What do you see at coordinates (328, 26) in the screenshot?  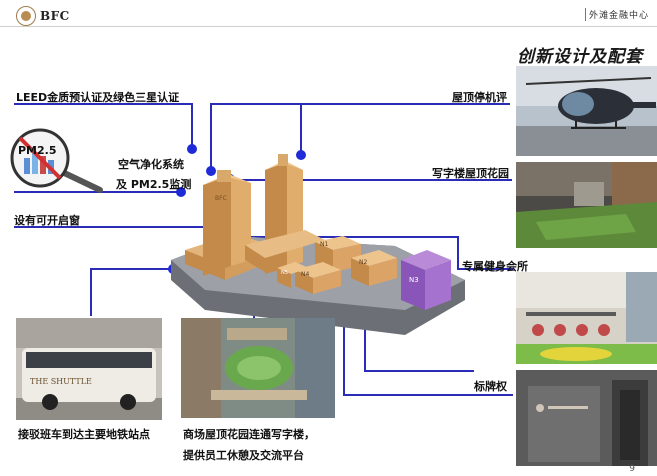 I see `header-divider` at bounding box center [328, 26].